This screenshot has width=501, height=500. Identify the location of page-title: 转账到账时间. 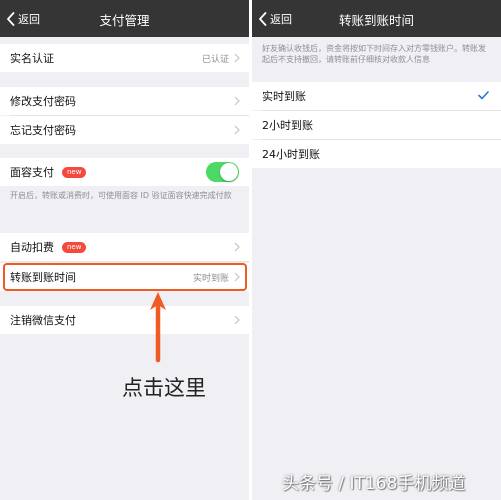
(376, 20).